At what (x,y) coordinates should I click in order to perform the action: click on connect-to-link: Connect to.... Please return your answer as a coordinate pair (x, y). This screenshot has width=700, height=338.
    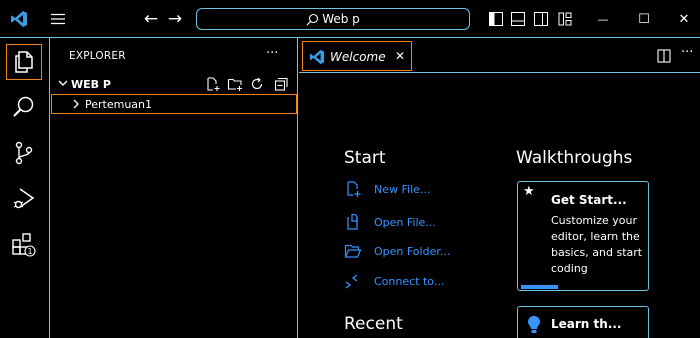
    Looking at the image, I should click on (394, 281).